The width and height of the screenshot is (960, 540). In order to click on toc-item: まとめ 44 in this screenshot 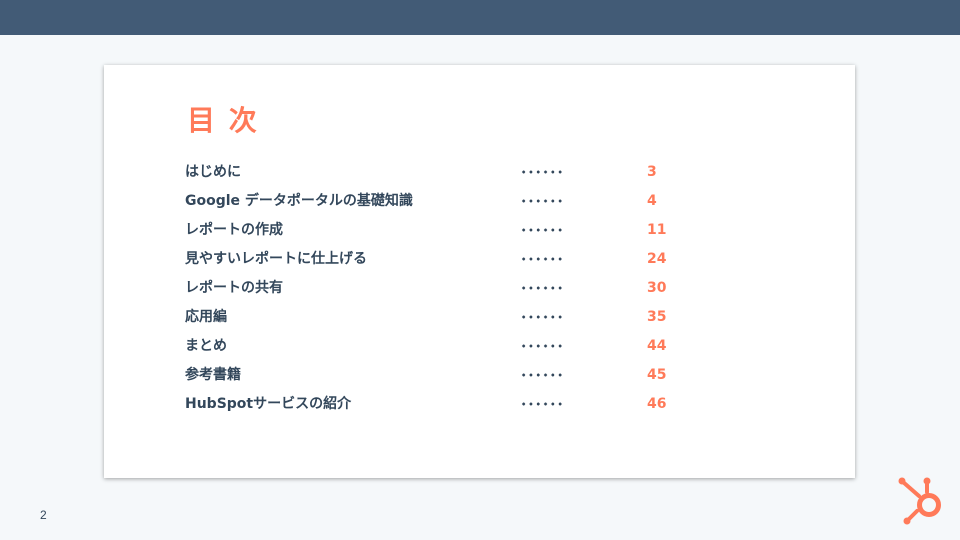, I will do `click(425, 349)`.